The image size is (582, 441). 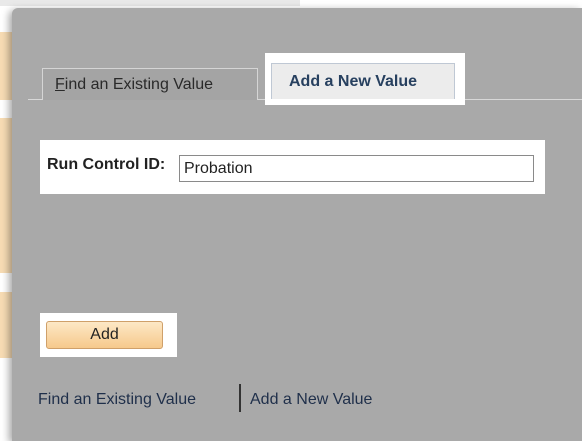 I want to click on tab-add-new-value: Add a New Value, so click(x=363, y=81).